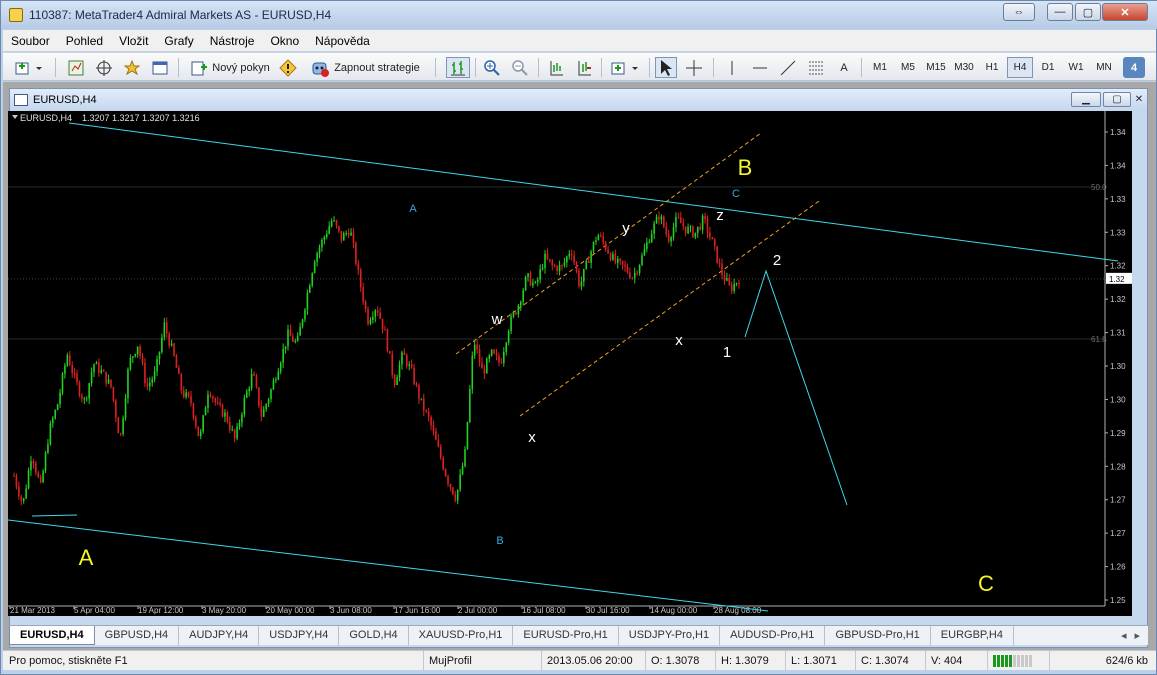 The image size is (1157, 675). Describe the element at coordinates (1026, 661) in the screenshot. I see `connection-bar-icon` at that location.